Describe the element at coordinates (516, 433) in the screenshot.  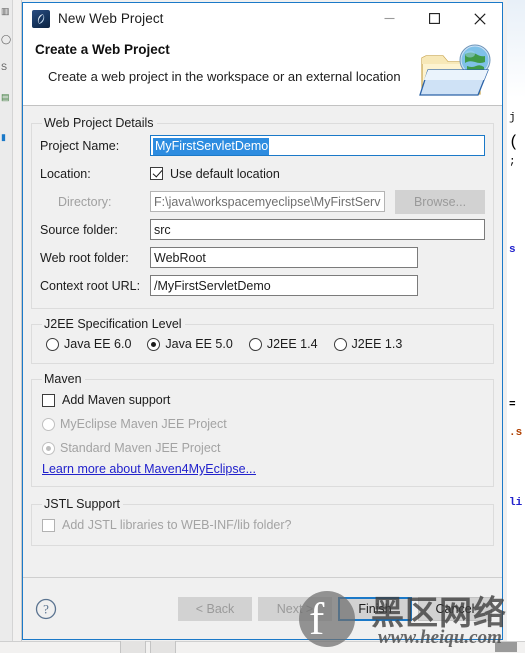
I see `ide-code-fragment: .s` at that location.